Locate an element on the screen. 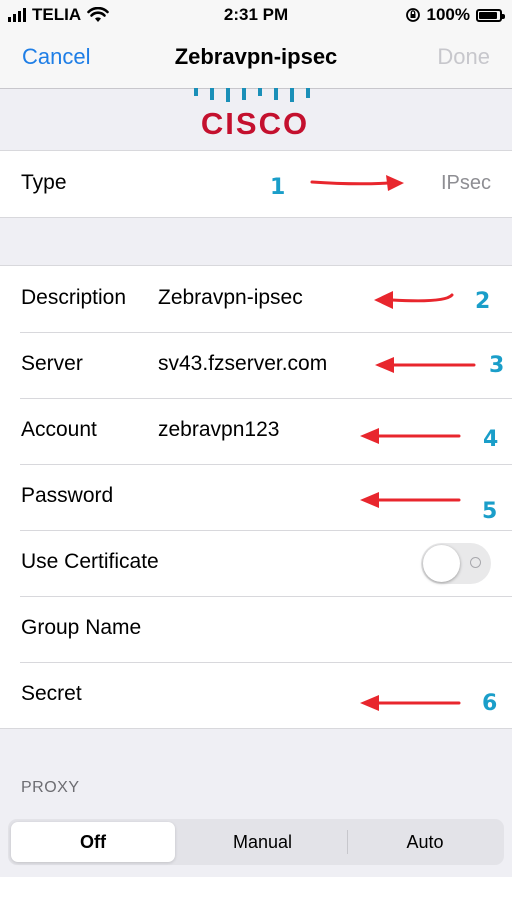 The height and width of the screenshot is (911, 512). use-certificate-toggle is located at coordinates (456, 563).